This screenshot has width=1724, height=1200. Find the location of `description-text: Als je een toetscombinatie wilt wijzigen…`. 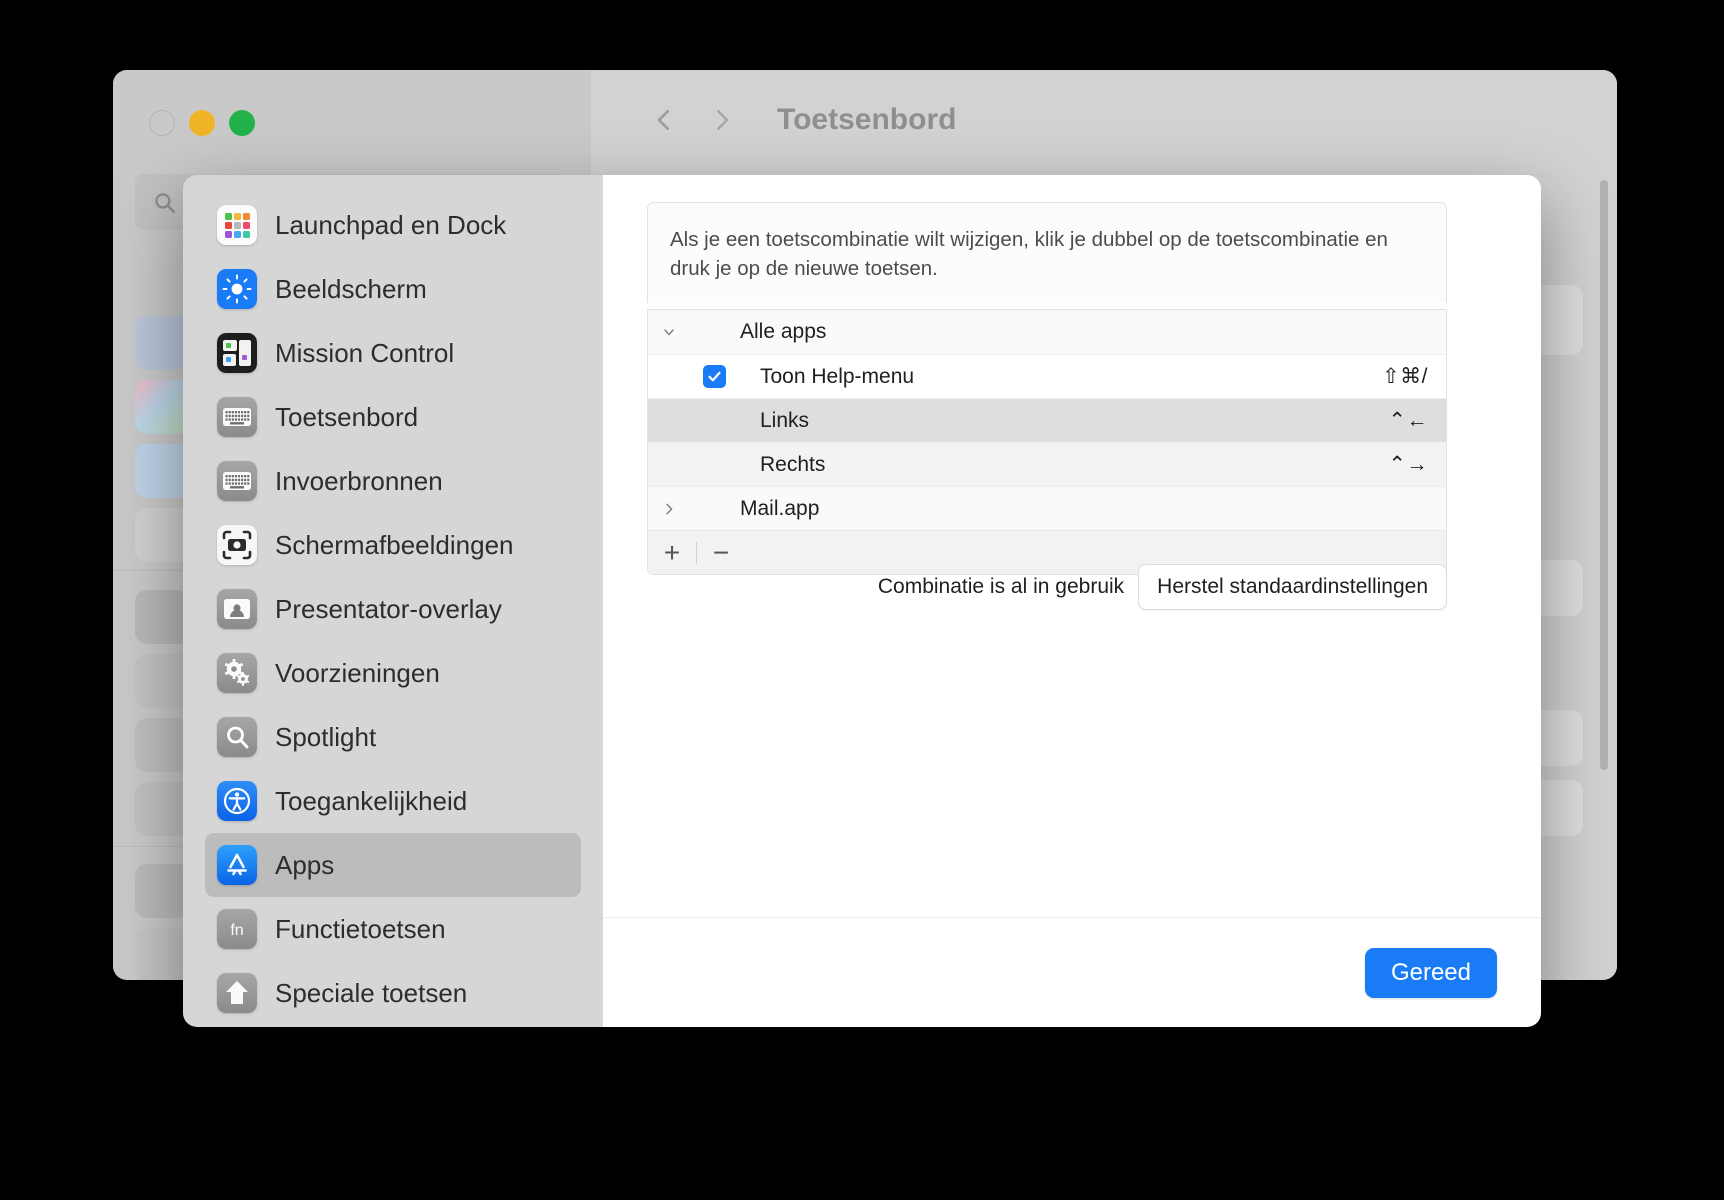

description-text: Als je een toetscombinatie wilt wijzigen… is located at coordinates (1029, 254).